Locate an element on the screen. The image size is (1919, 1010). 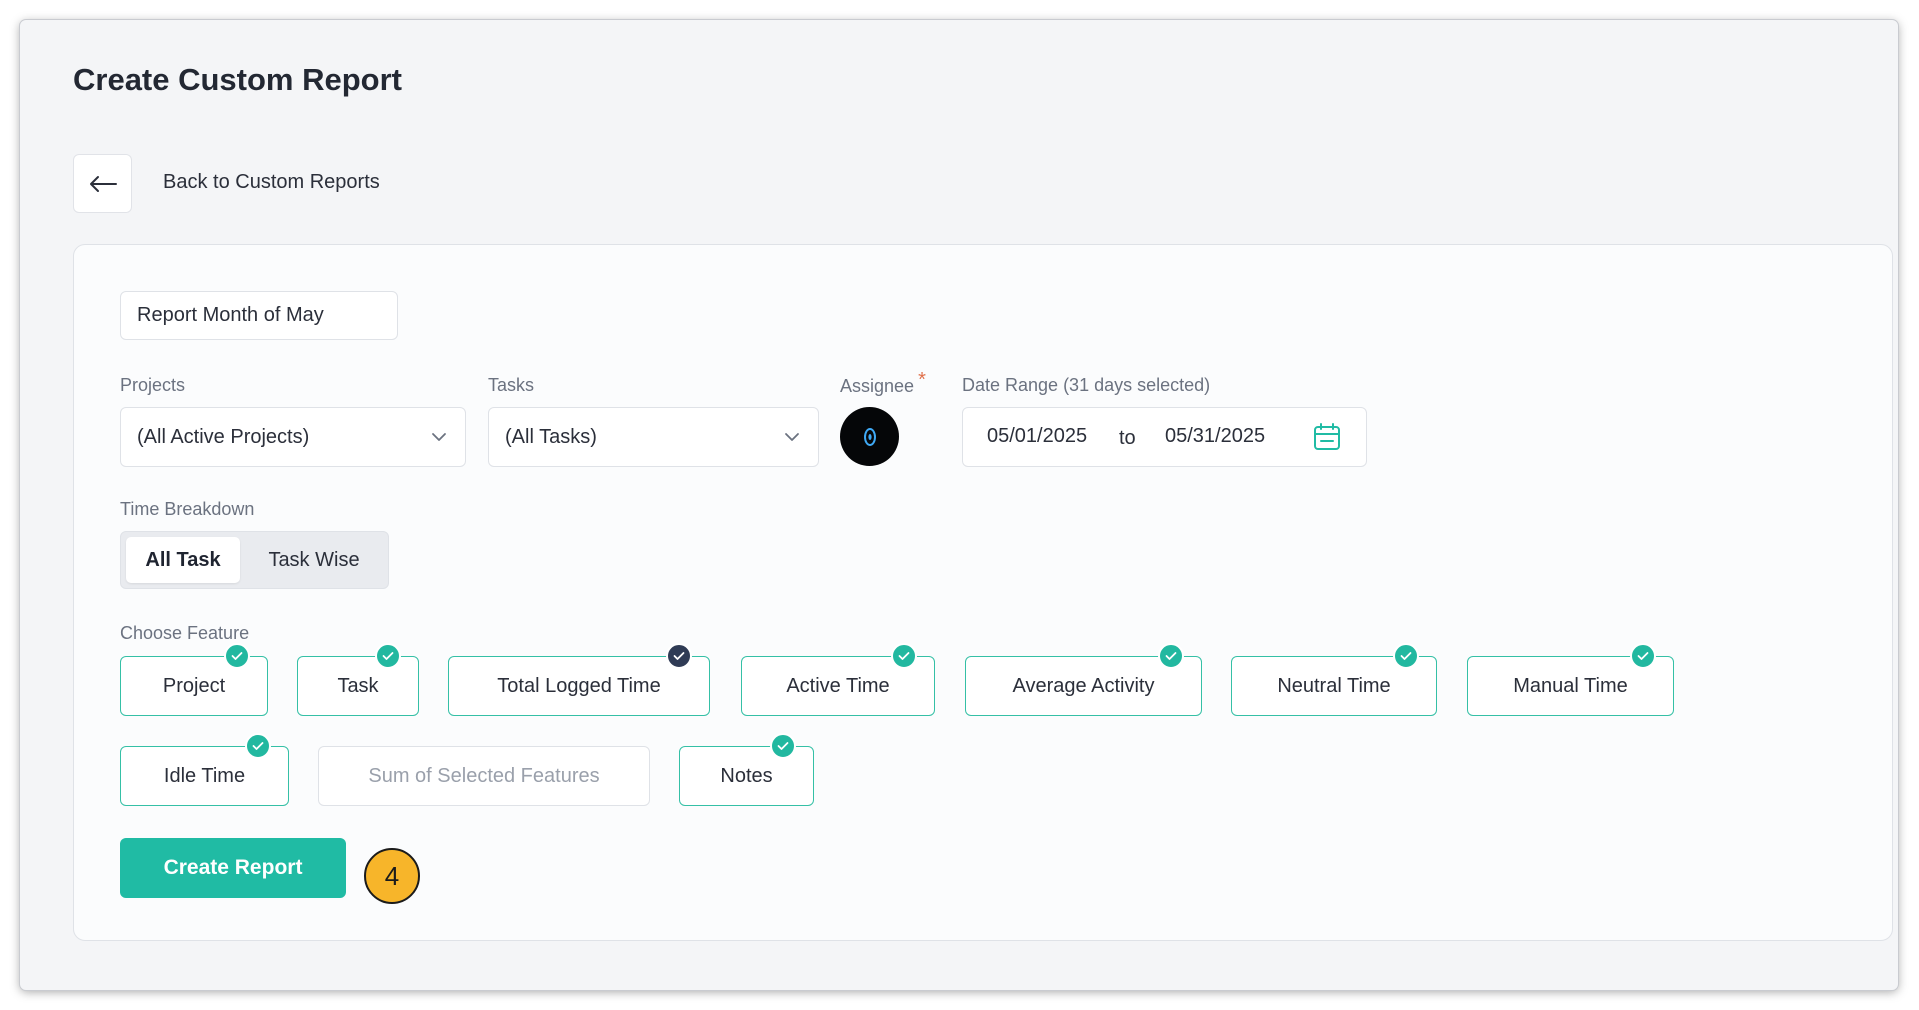
back-button is located at coordinates (102, 183).